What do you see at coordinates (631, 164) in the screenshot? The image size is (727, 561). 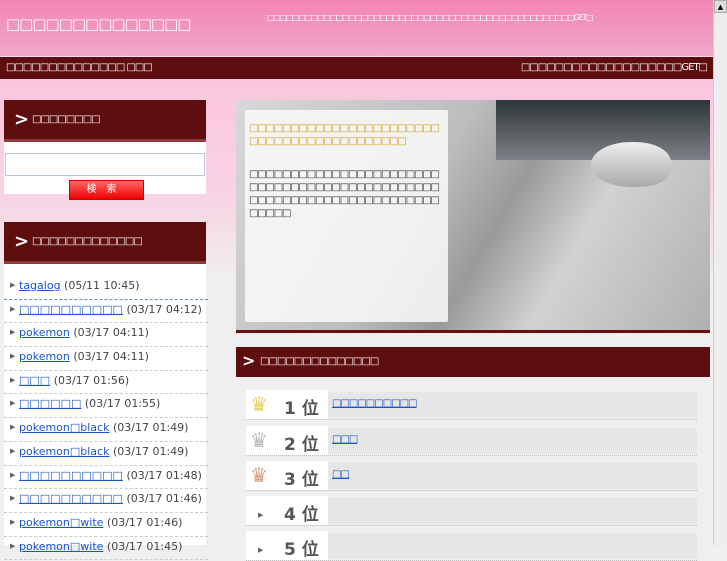 I see `car-mirror` at bounding box center [631, 164].